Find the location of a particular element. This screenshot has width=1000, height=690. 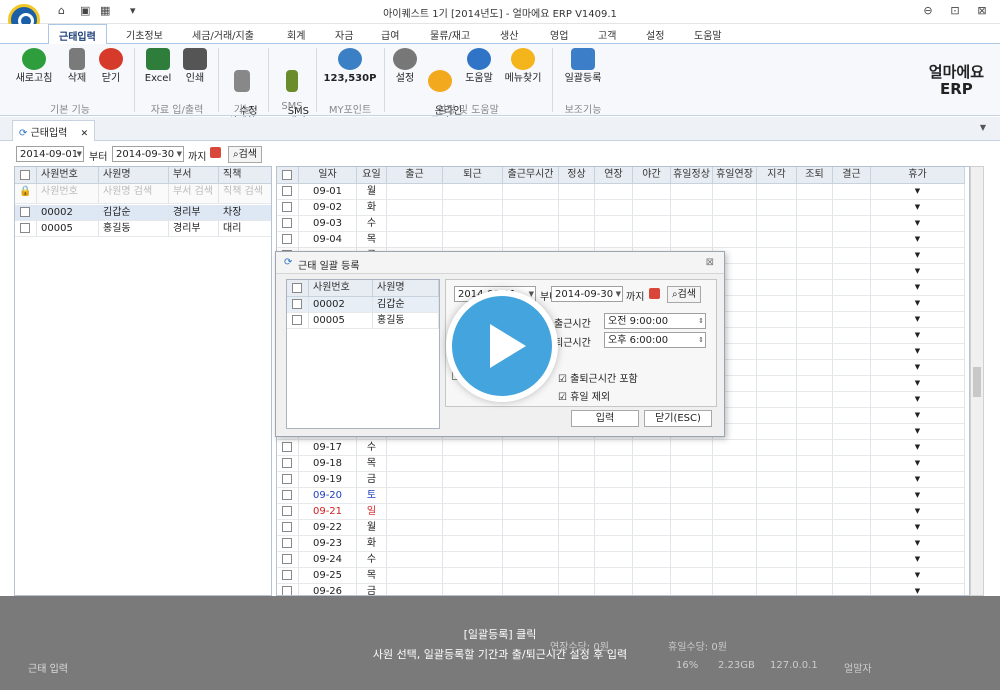

calendar-icon: ▦ is located at coordinates (105, 10).